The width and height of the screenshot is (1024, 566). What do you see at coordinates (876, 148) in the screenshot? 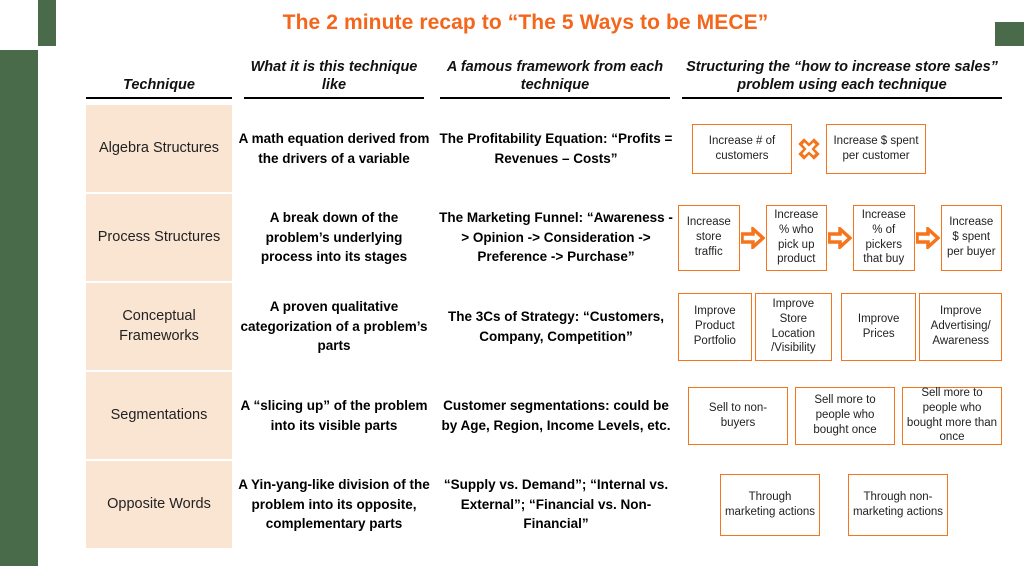
I see `diagram-box: Increase $ spent per customer` at bounding box center [876, 148].